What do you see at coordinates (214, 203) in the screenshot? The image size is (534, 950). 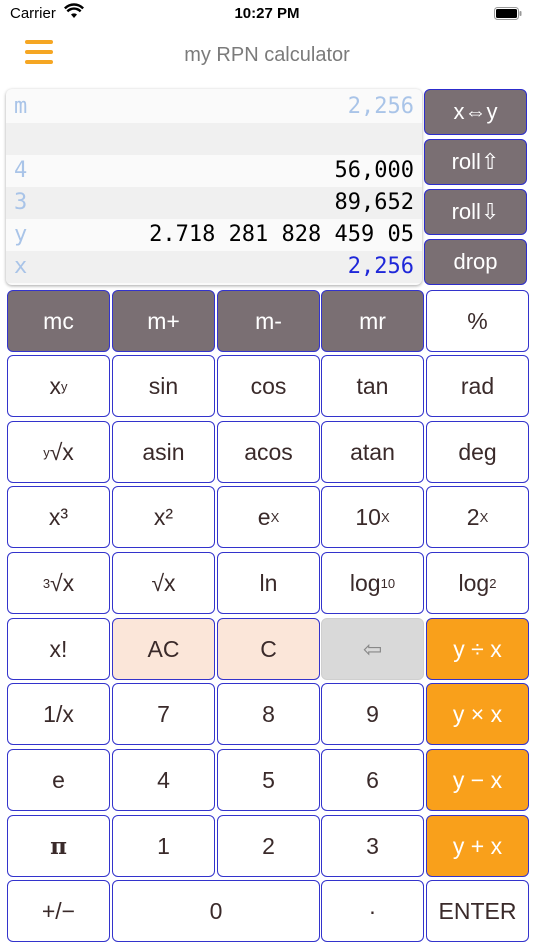 I see `register-3: 3 89,652` at bounding box center [214, 203].